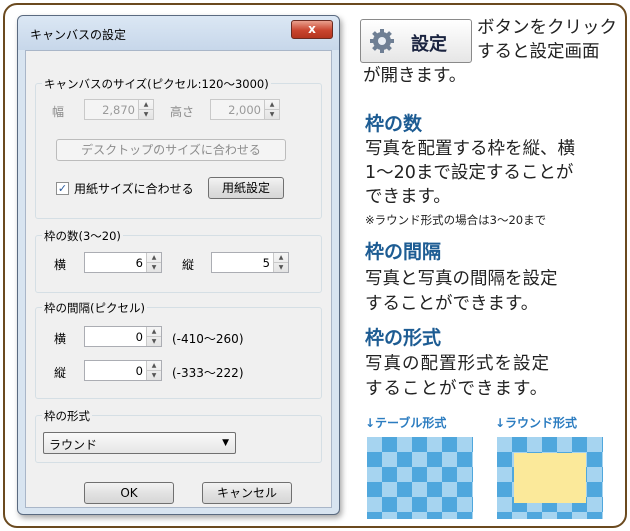 Image resolution: width=630 pixels, height=531 pixels. Describe the element at coordinates (403, 252) in the screenshot. I see `spacing-heading: 枠の間隔` at that location.